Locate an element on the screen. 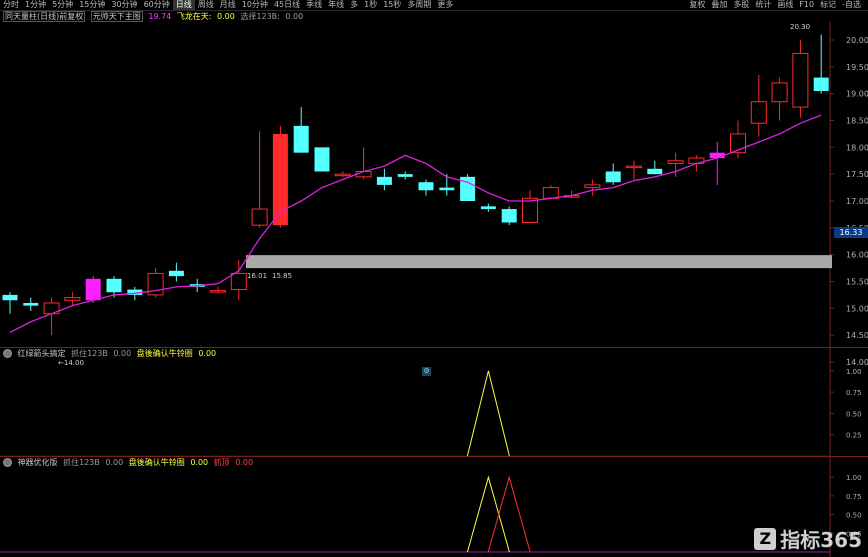 This screenshot has height=557, width=868. low-label: ←14.00 is located at coordinates (71, 363).